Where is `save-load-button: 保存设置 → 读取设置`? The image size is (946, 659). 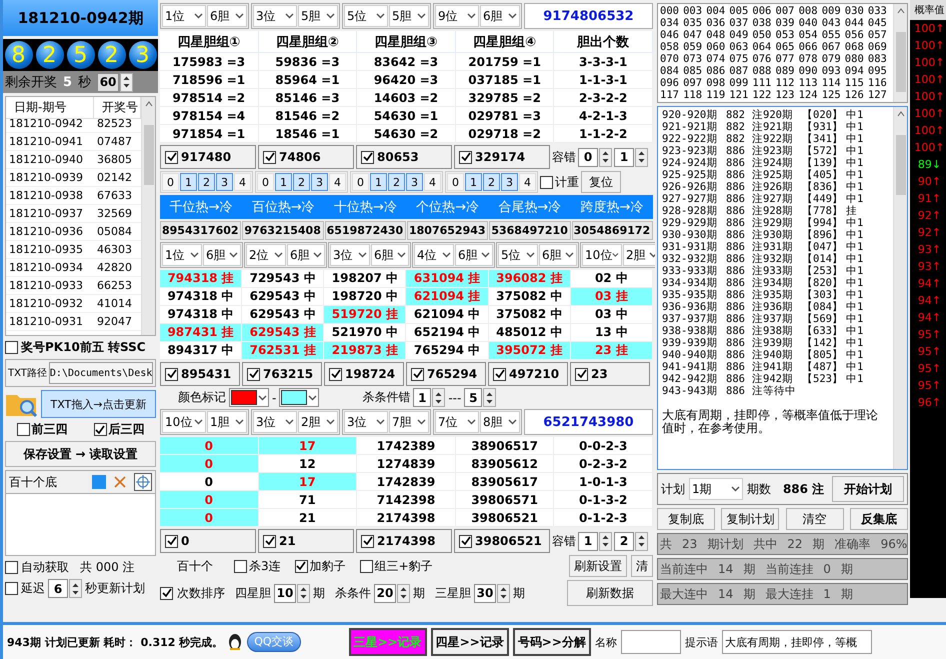 save-load-button: 保存设置 → 读取设置 is located at coordinates (80, 454).